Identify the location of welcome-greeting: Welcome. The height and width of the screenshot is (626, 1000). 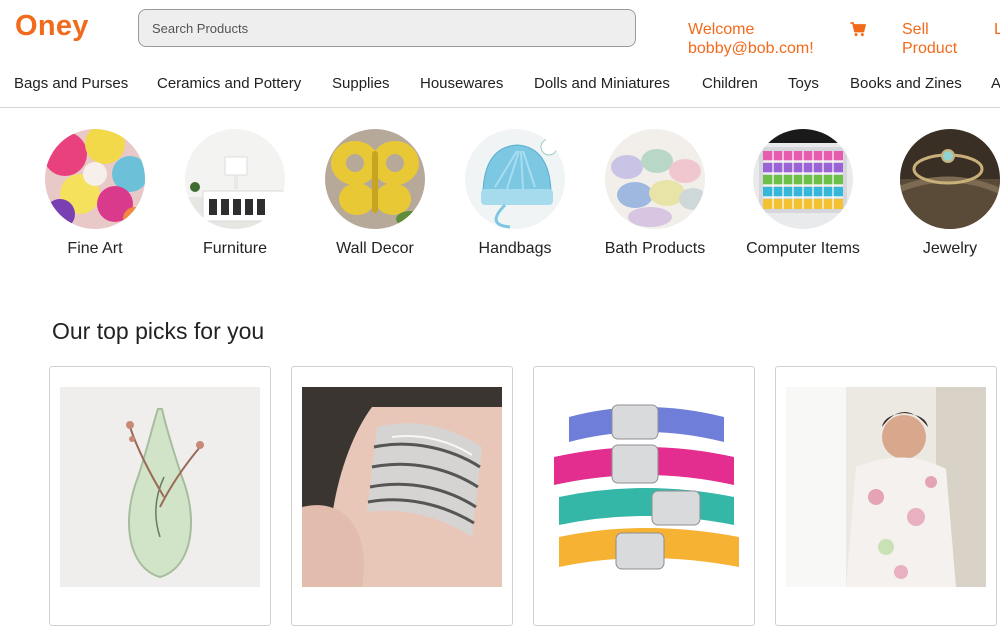
(721, 29).